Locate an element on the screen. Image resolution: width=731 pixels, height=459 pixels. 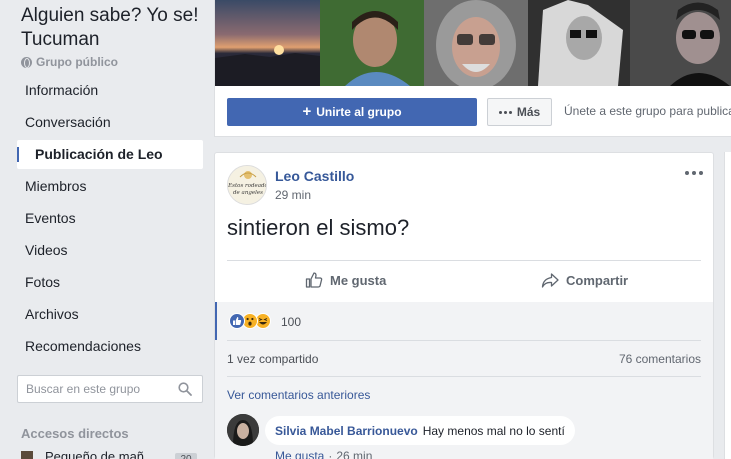
more-label: Más is located at coordinates (528, 112).